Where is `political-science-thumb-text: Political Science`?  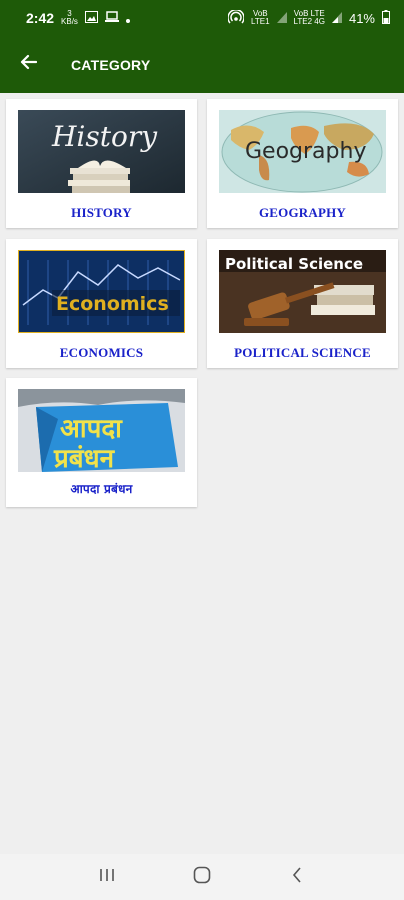
political-science-thumb-text: Political Science is located at coordinates (294, 264).